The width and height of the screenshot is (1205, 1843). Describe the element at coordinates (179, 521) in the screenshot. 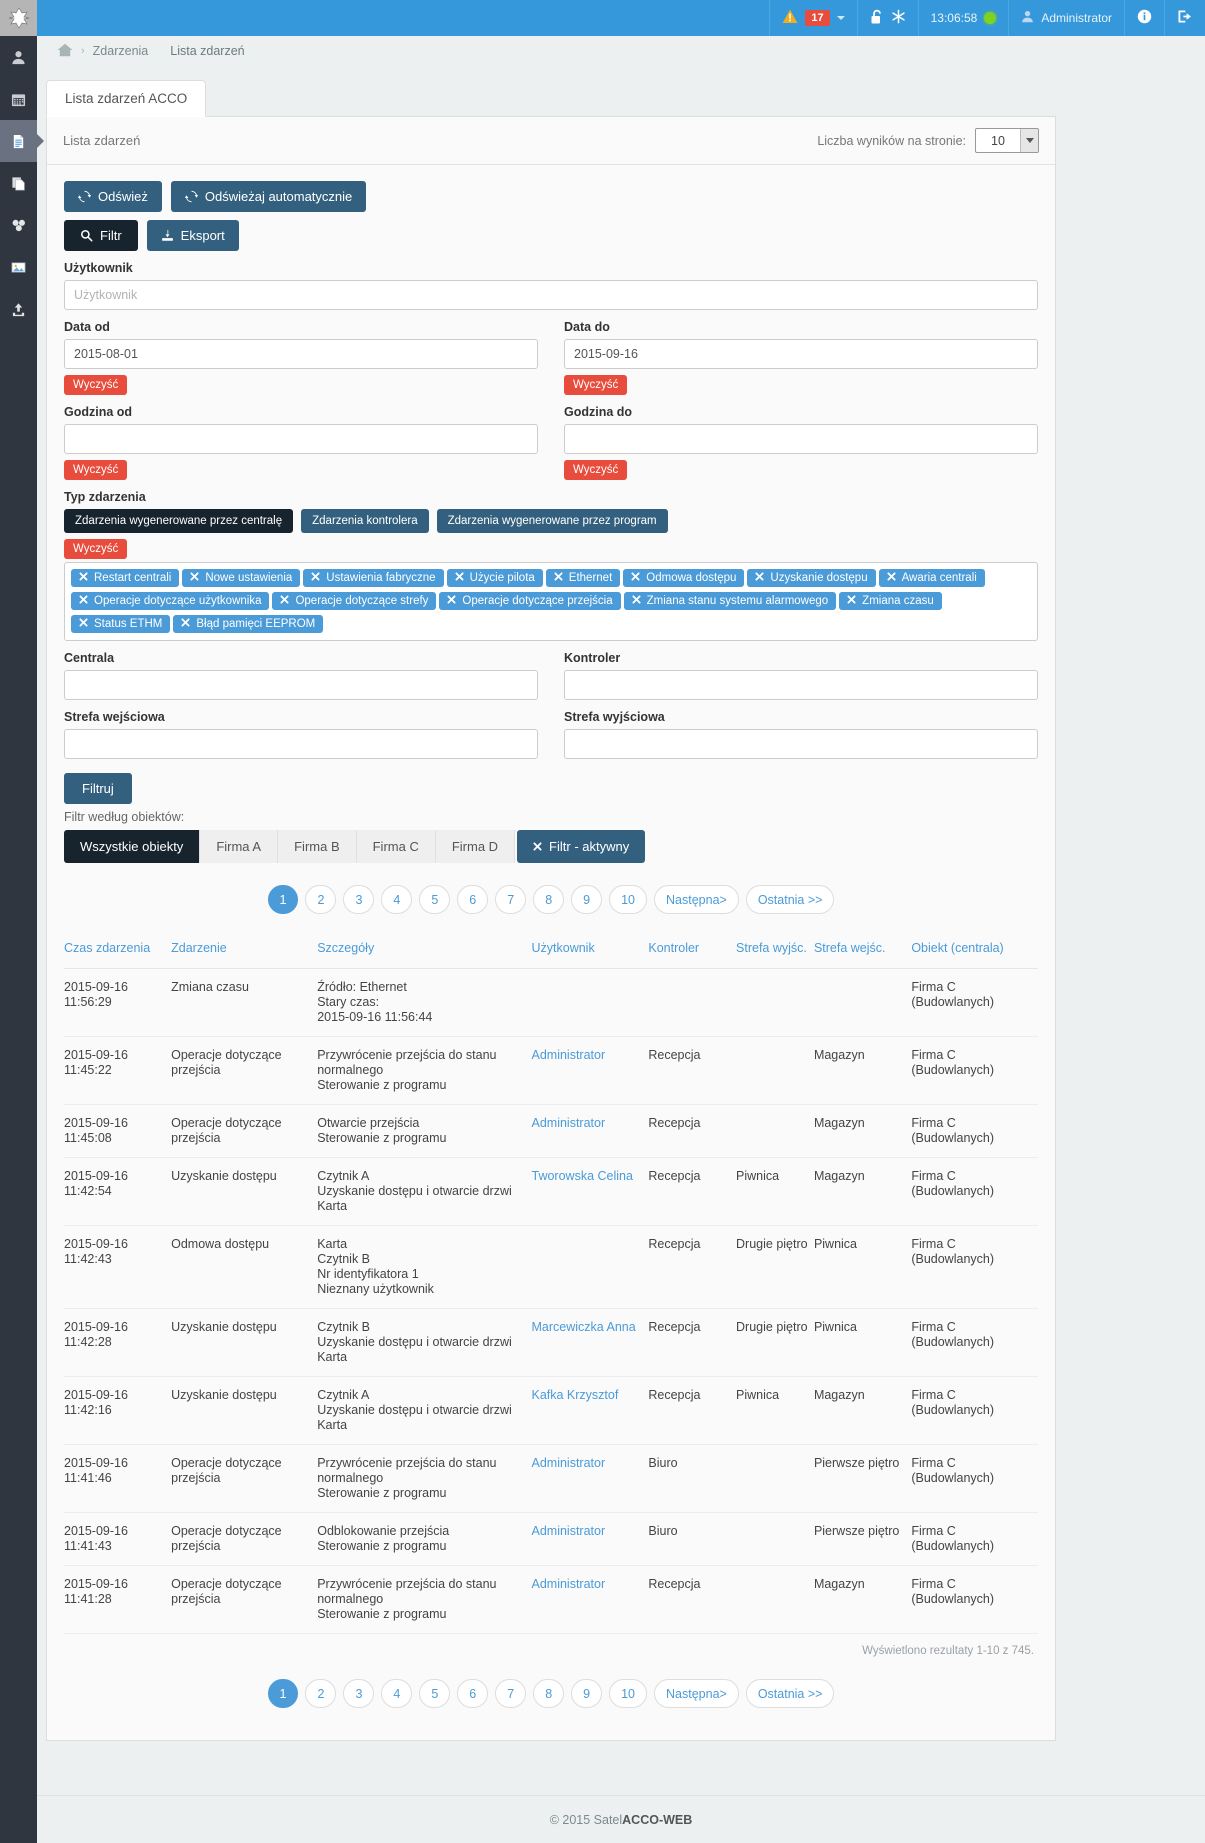

I see `event-type-button-0: Zdarzenia wygenerowane przez centralę` at that location.